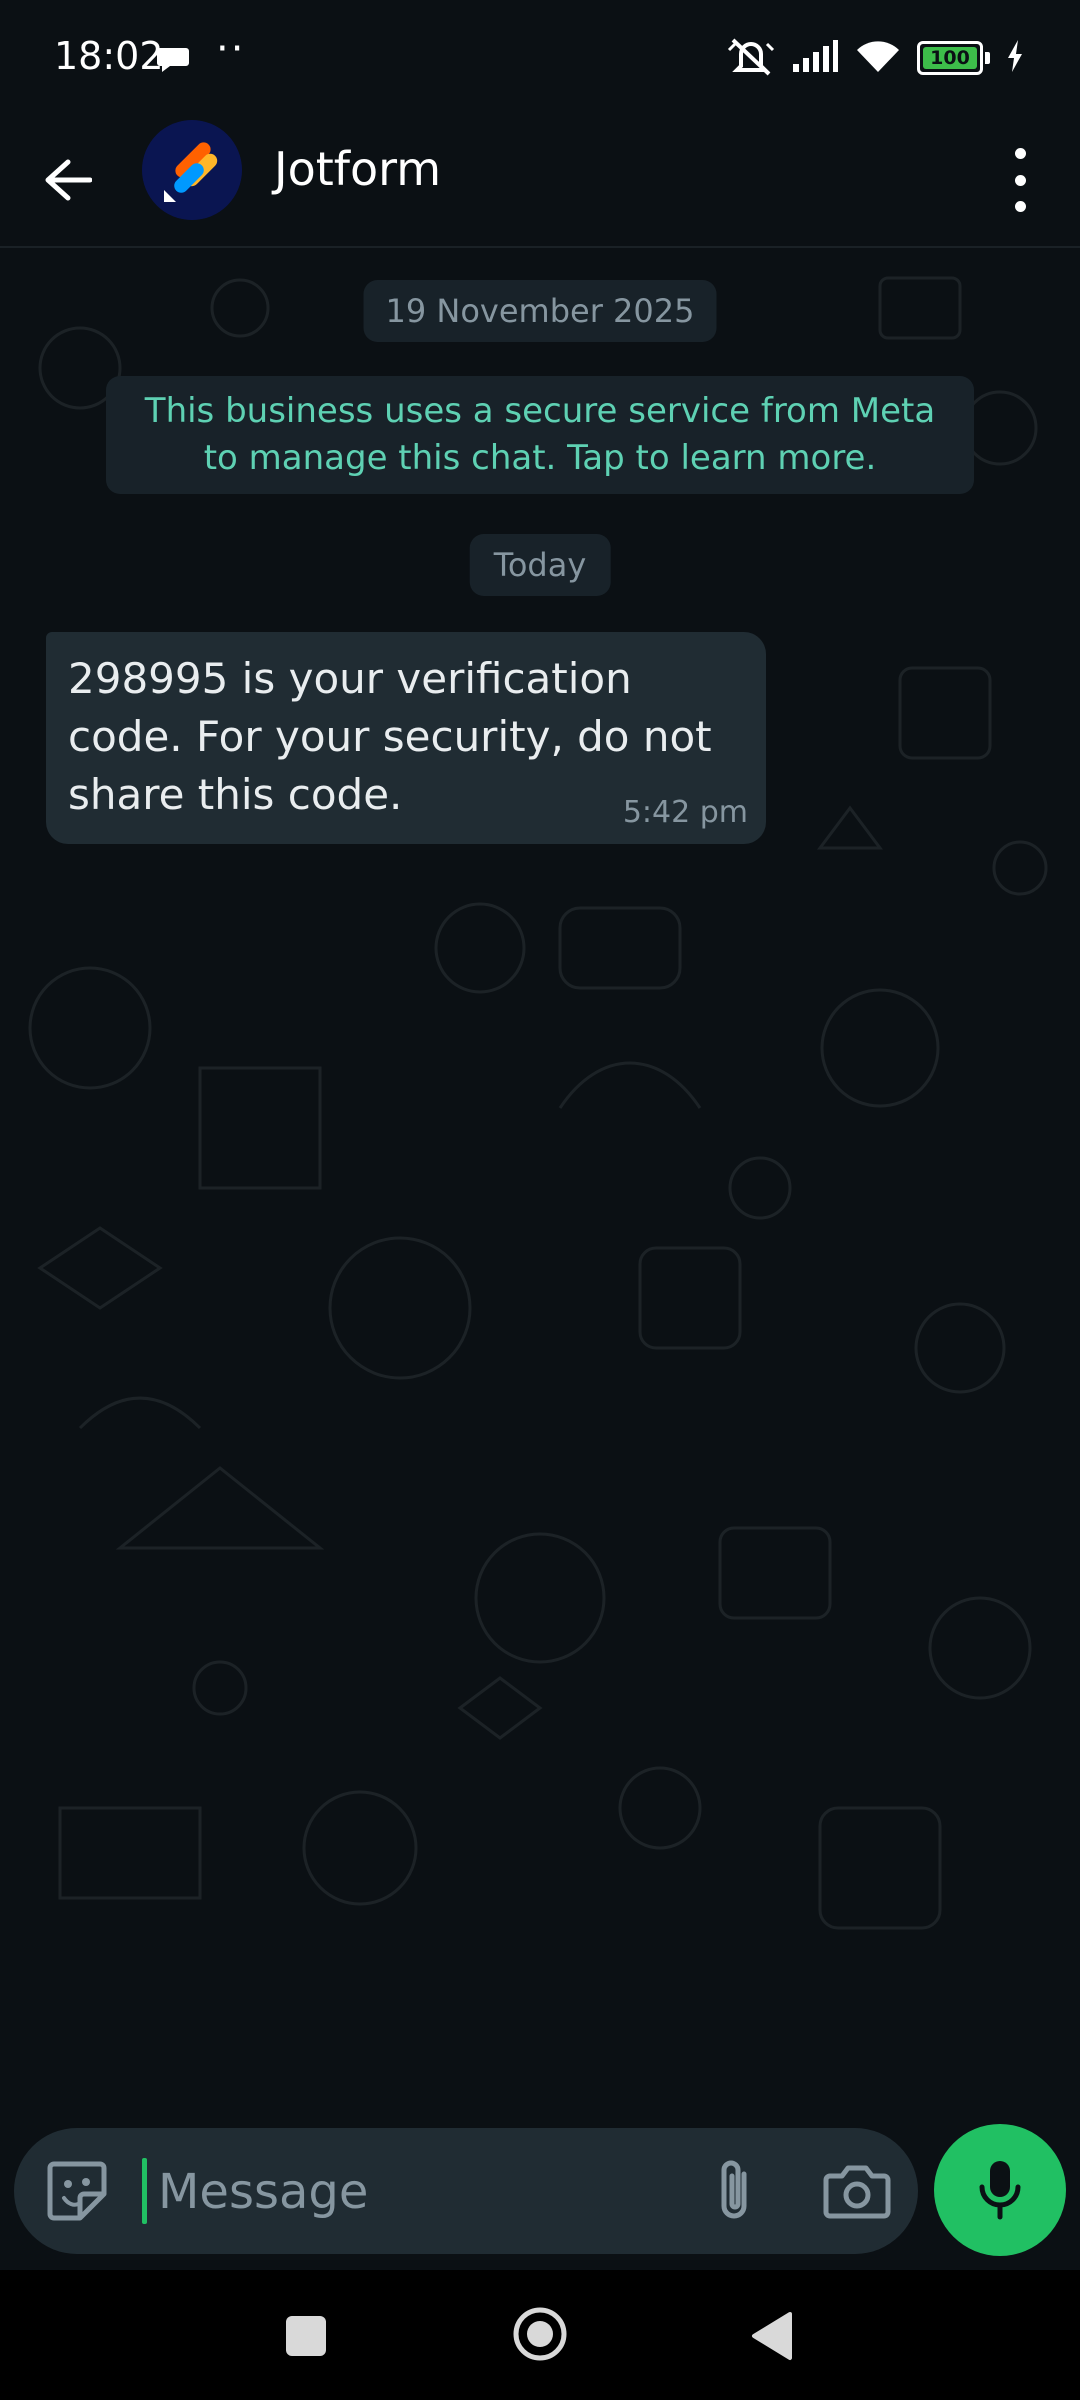 This screenshot has width=1080, height=2400. I want to click on voice-message-button, so click(1000, 2190).